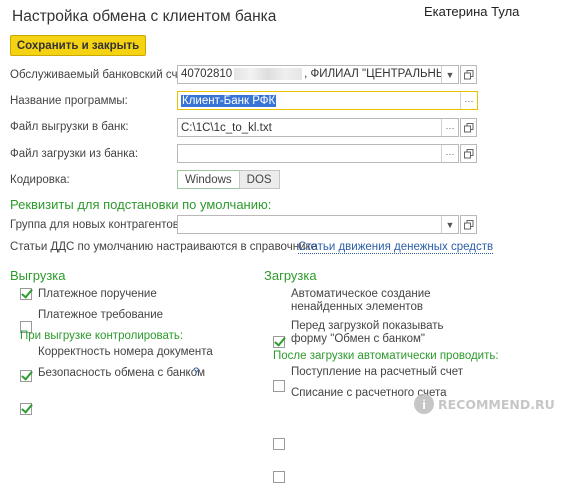 Image resolution: width=561 pixels, height=483 pixels. Describe the element at coordinates (69, 101) in the screenshot. I see `program-name-label: Название программы:` at that location.